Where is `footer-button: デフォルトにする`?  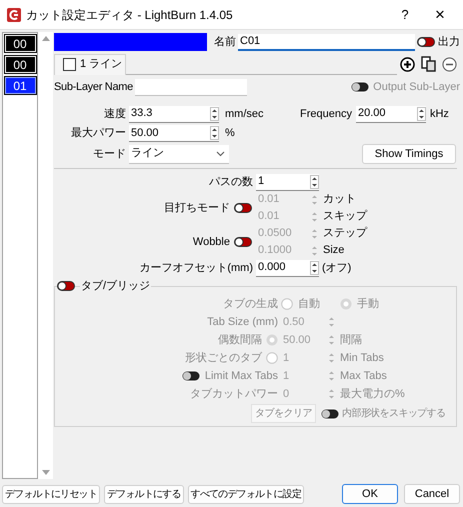 footer-button: デフォルトにする is located at coordinates (144, 494).